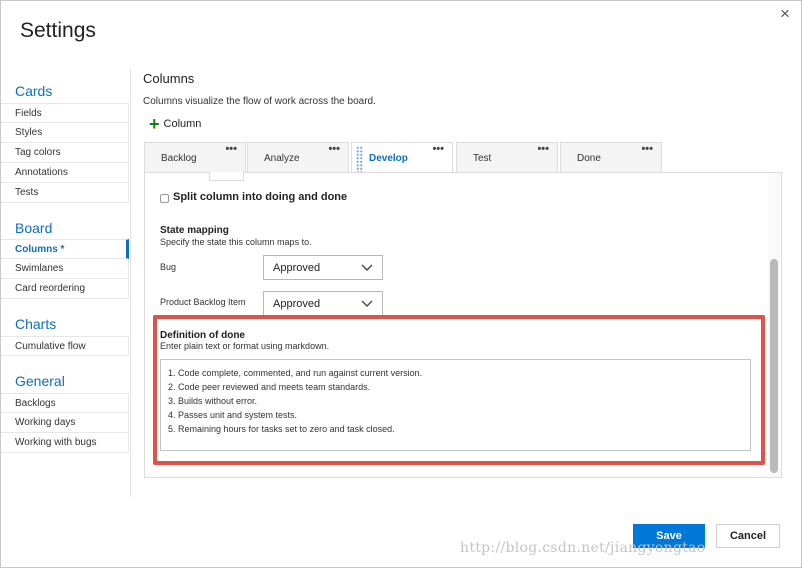 This screenshot has height=568, width=802. Describe the element at coordinates (65, 249) in the screenshot. I see `sidebar-item-columns: Columns *` at that location.